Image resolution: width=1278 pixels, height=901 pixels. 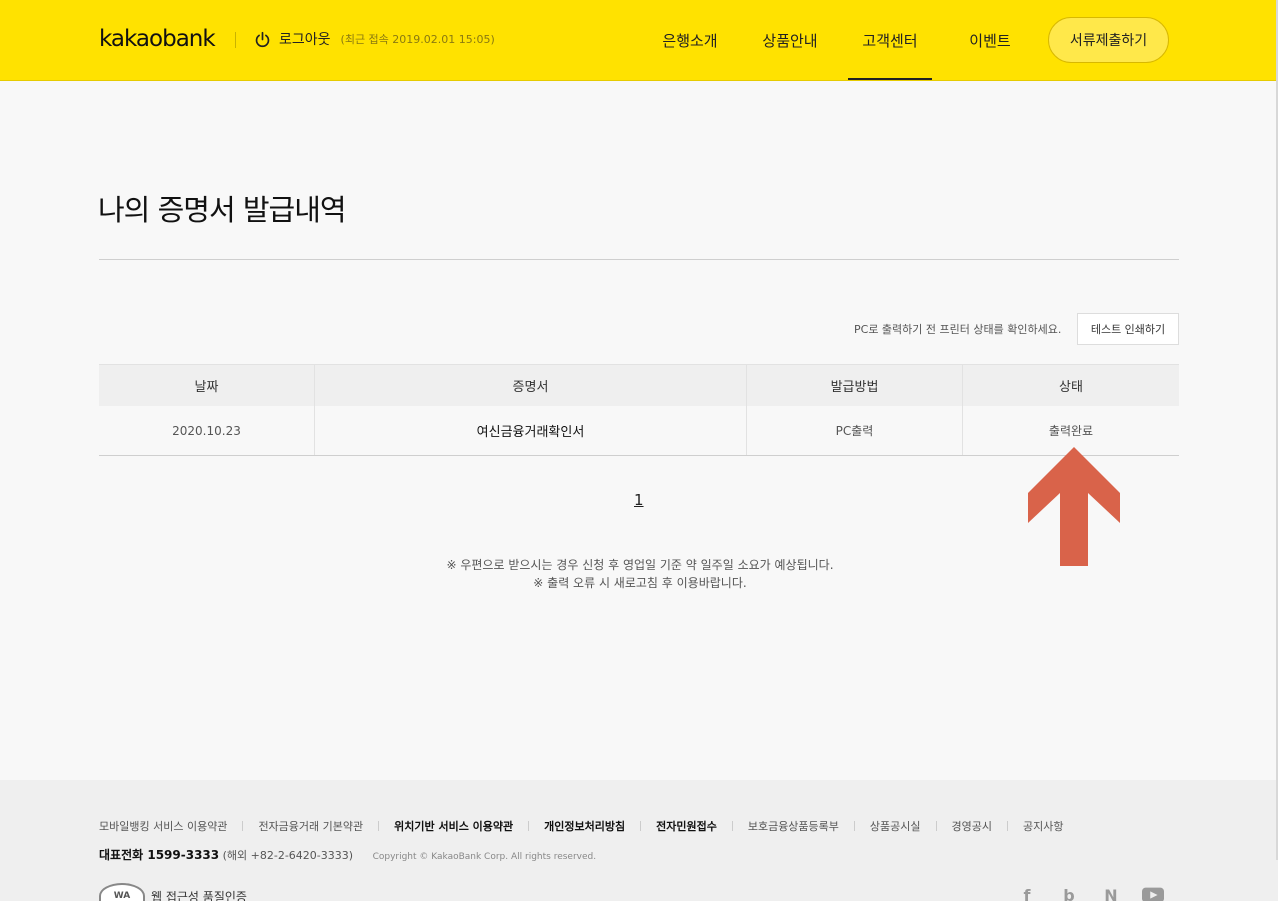 I want to click on page-title: 나의 증명서 발급내역, so click(x=222, y=210).